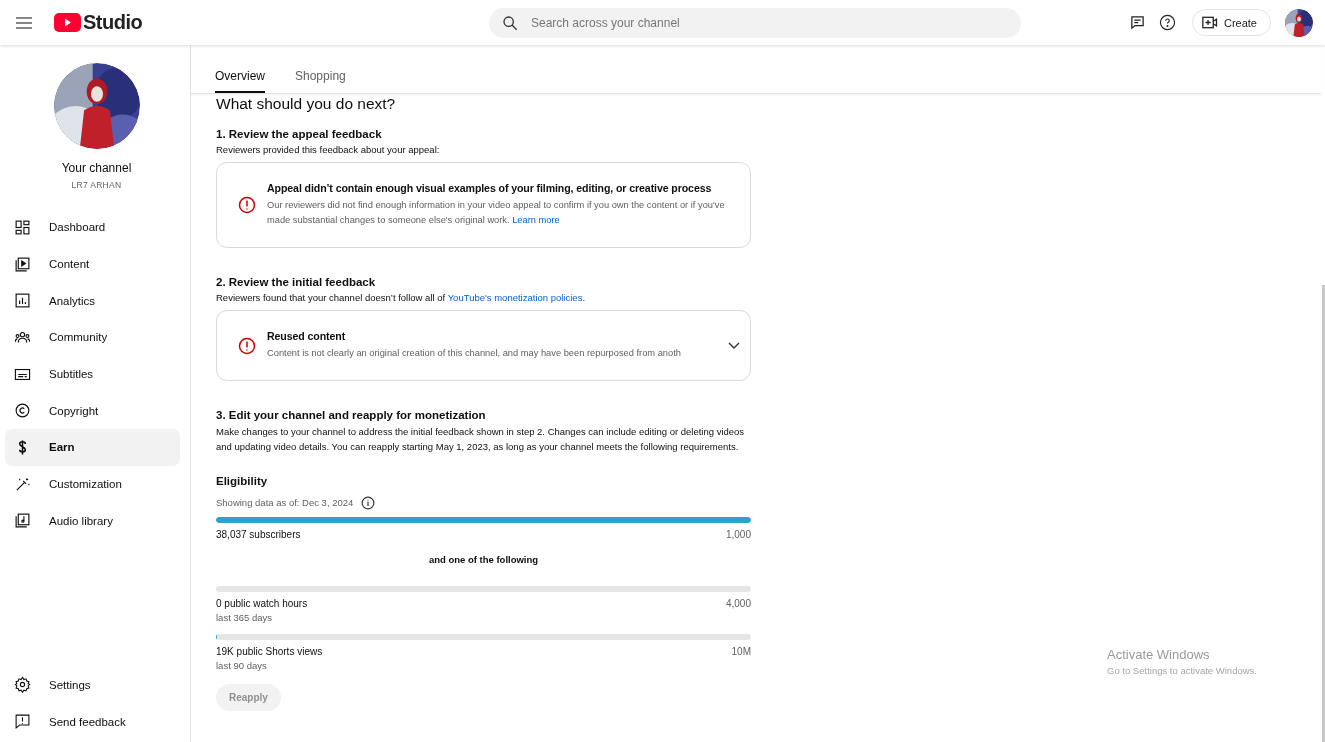 The image size is (1325, 742). I want to click on card-title: Appeal didn’t contain enough visual examples of your filming, editing, or creative process, so click(490, 188).